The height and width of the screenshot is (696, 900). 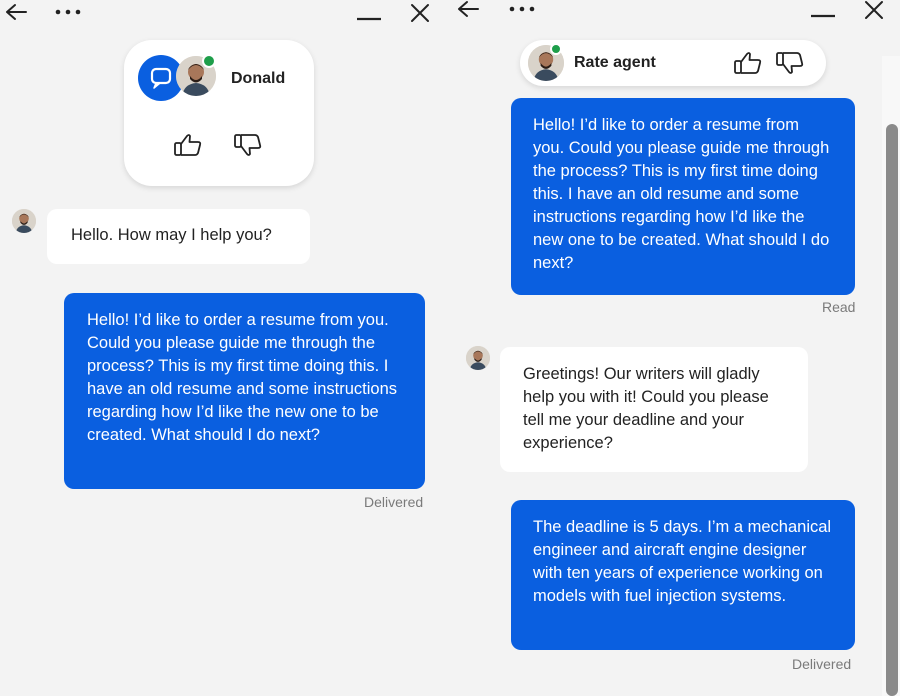 What do you see at coordinates (892, 410) in the screenshot?
I see `scrollbar-thumb` at bounding box center [892, 410].